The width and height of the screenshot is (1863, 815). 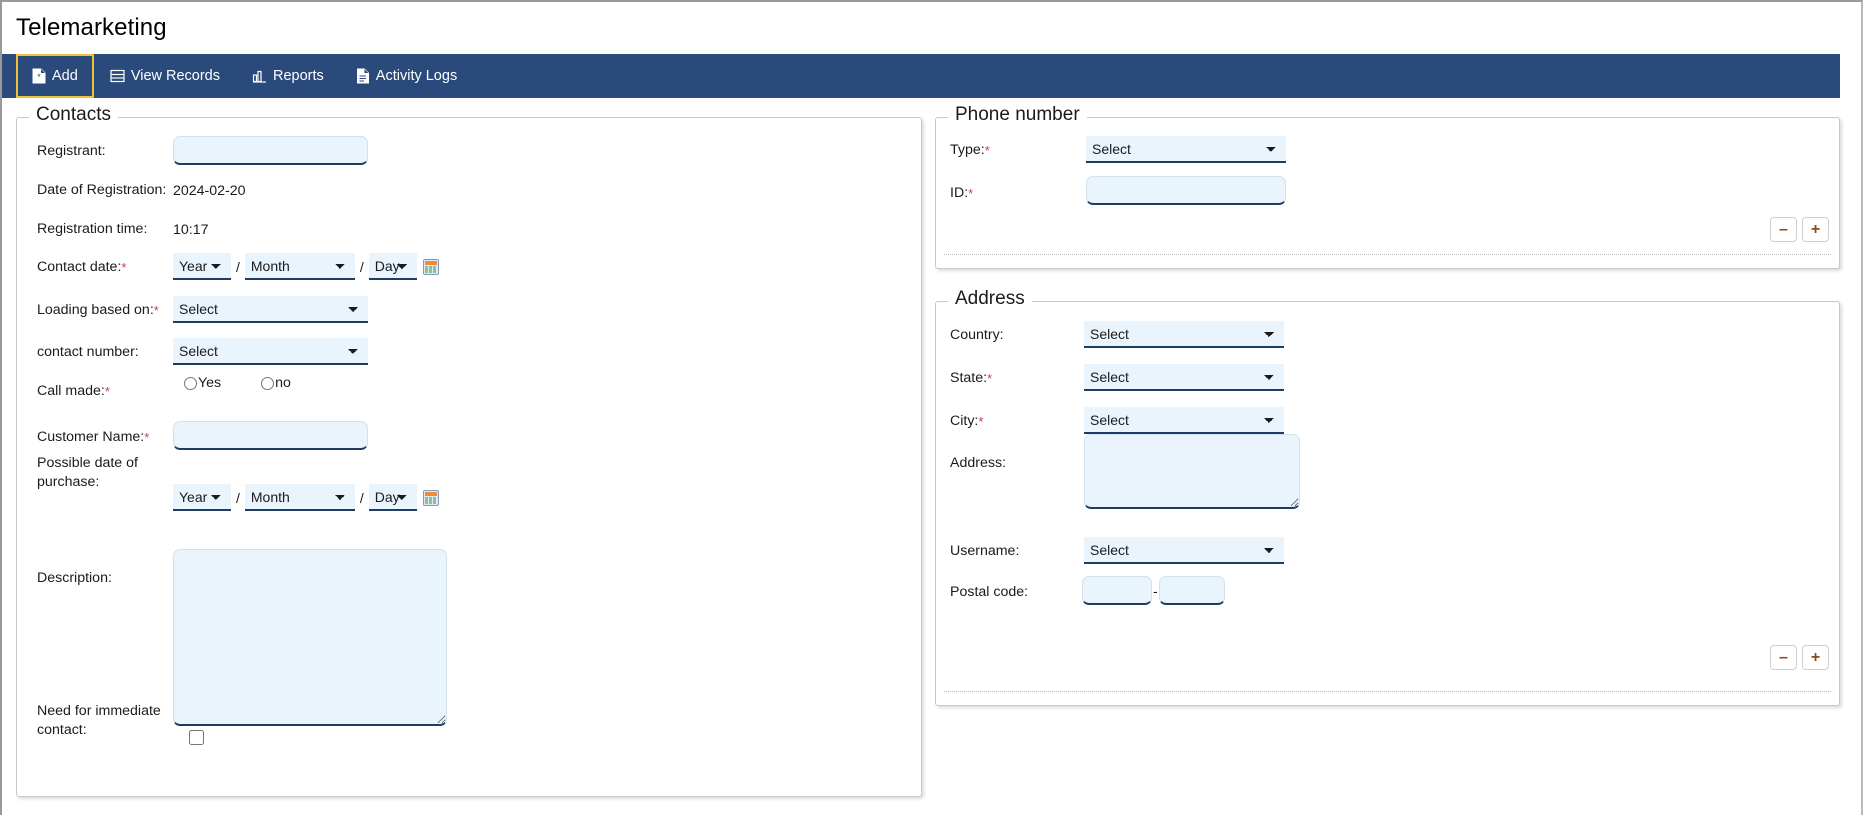 I want to click on address-remove-row-button: –, so click(x=1783, y=657).